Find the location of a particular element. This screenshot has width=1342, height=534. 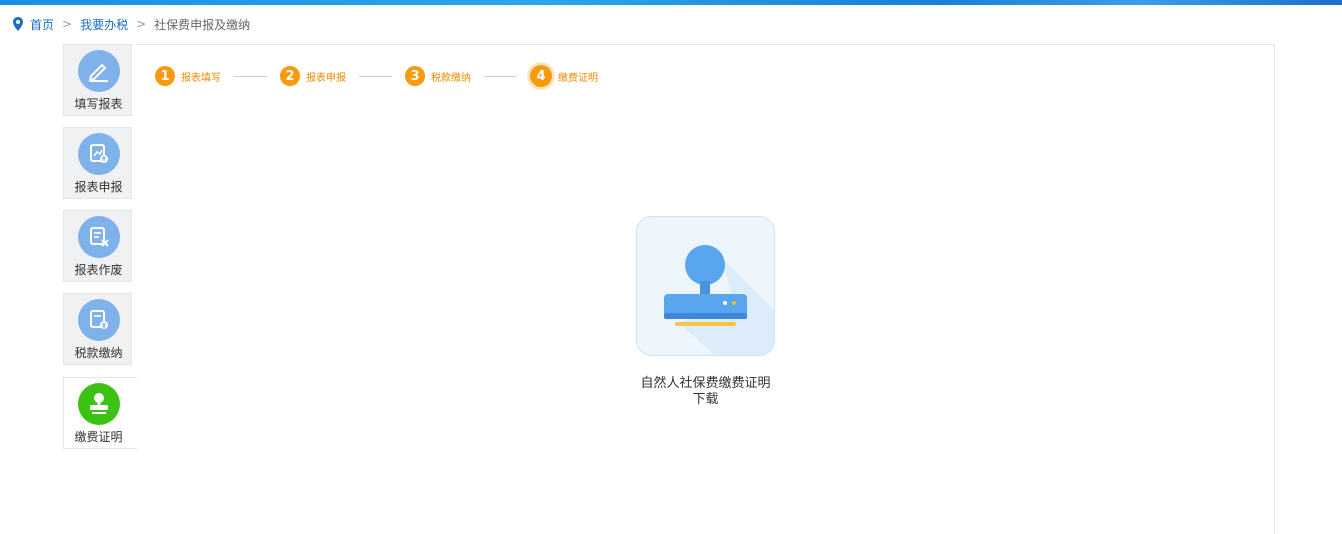

certificate-download-card is located at coordinates (705, 286).